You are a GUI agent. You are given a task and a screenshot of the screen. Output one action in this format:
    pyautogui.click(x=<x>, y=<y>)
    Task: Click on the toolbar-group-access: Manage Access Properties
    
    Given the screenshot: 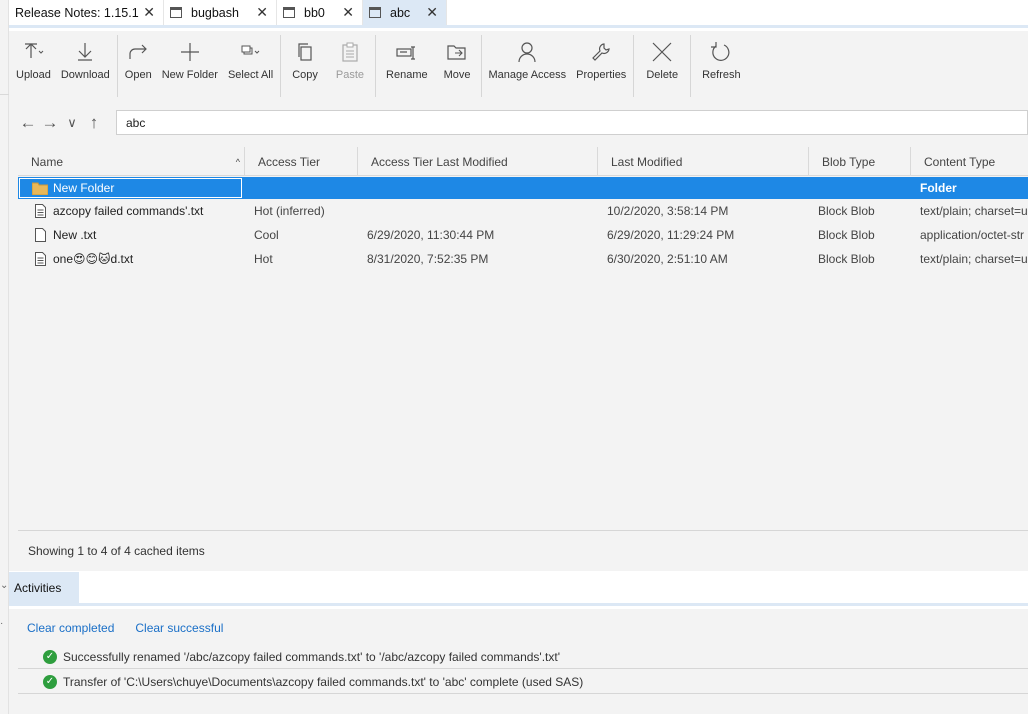 What is the action you would take?
    pyautogui.click(x=558, y=66)
    